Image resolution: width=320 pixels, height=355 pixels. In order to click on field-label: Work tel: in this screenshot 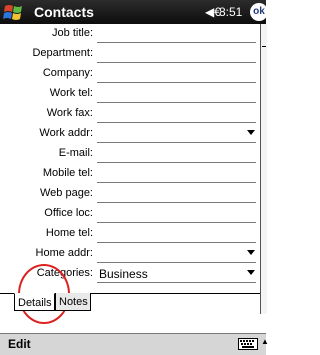, I will do `click(71, 93)`.